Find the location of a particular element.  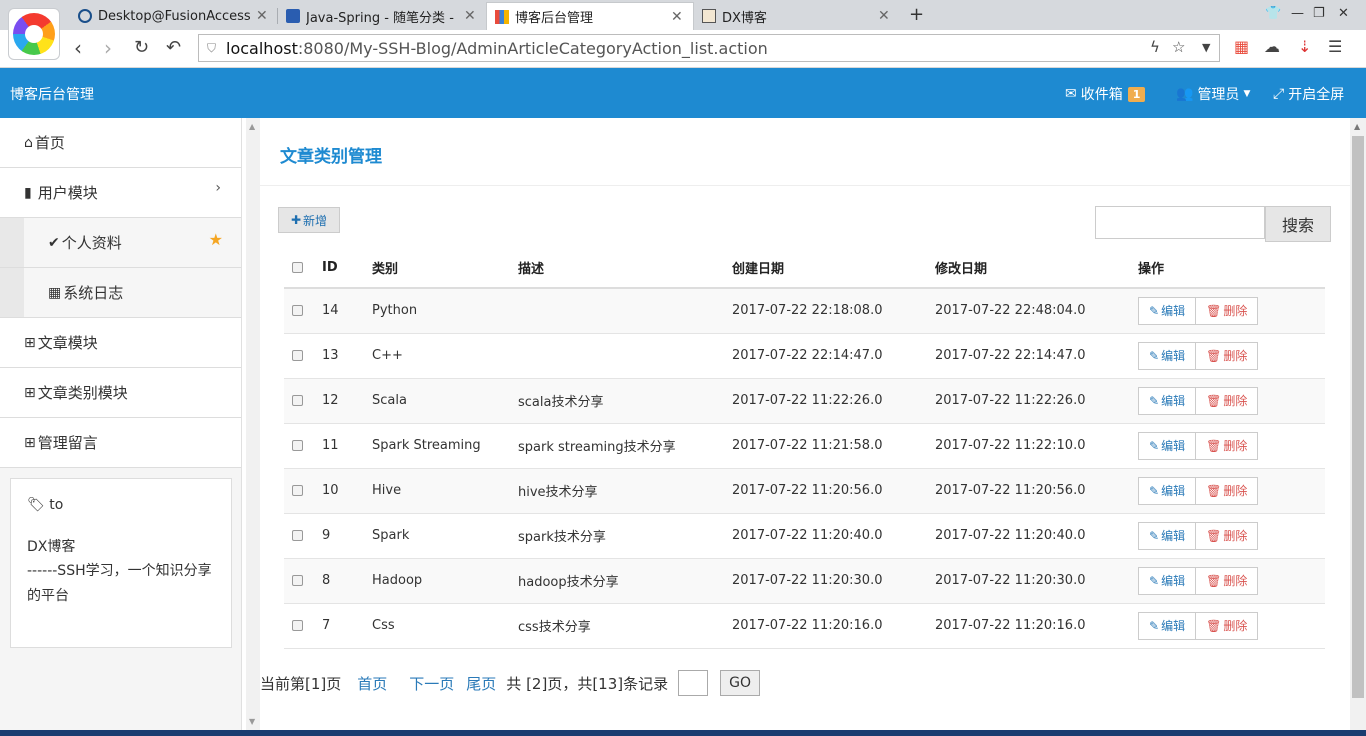

cell-description: spark技术分享 is located at coordinates (617, 536).